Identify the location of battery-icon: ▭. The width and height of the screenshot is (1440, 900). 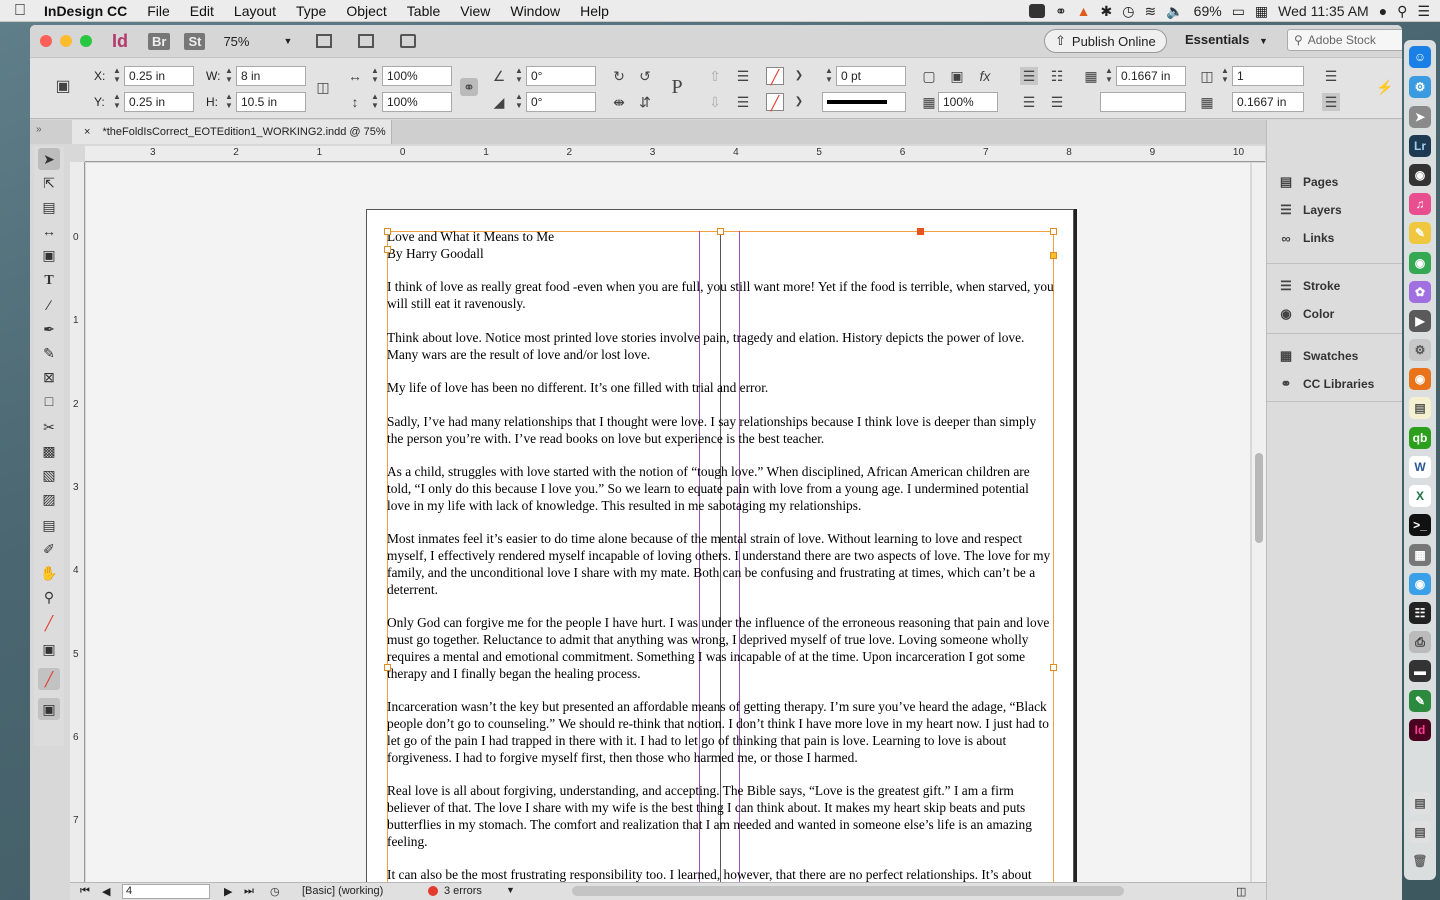
(1238, 11).